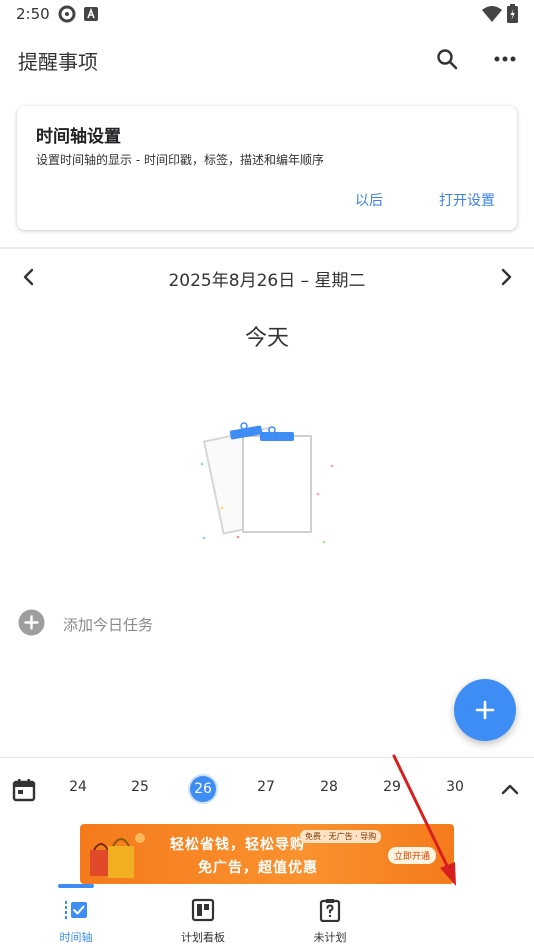 This screenshot has height=950, width=534. I want to click on day-29: 29, so click(392, 787).